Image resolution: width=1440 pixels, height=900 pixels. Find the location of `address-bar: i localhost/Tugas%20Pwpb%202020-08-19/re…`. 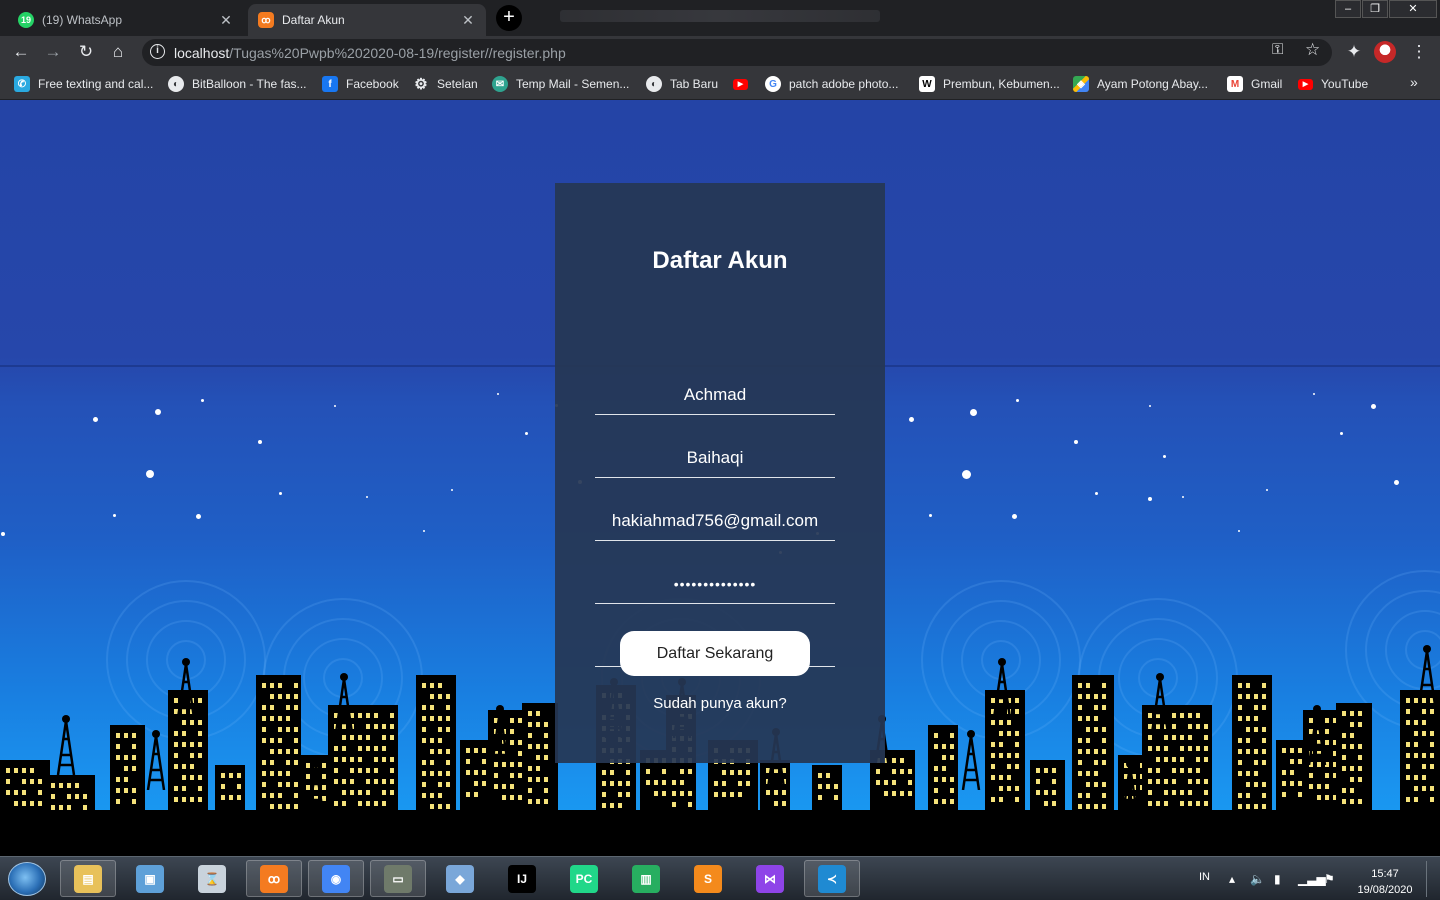

address-bar: i localhost/Tugas%20Pwpb%202020-08-19/re… is located at coordinates (737, 52).